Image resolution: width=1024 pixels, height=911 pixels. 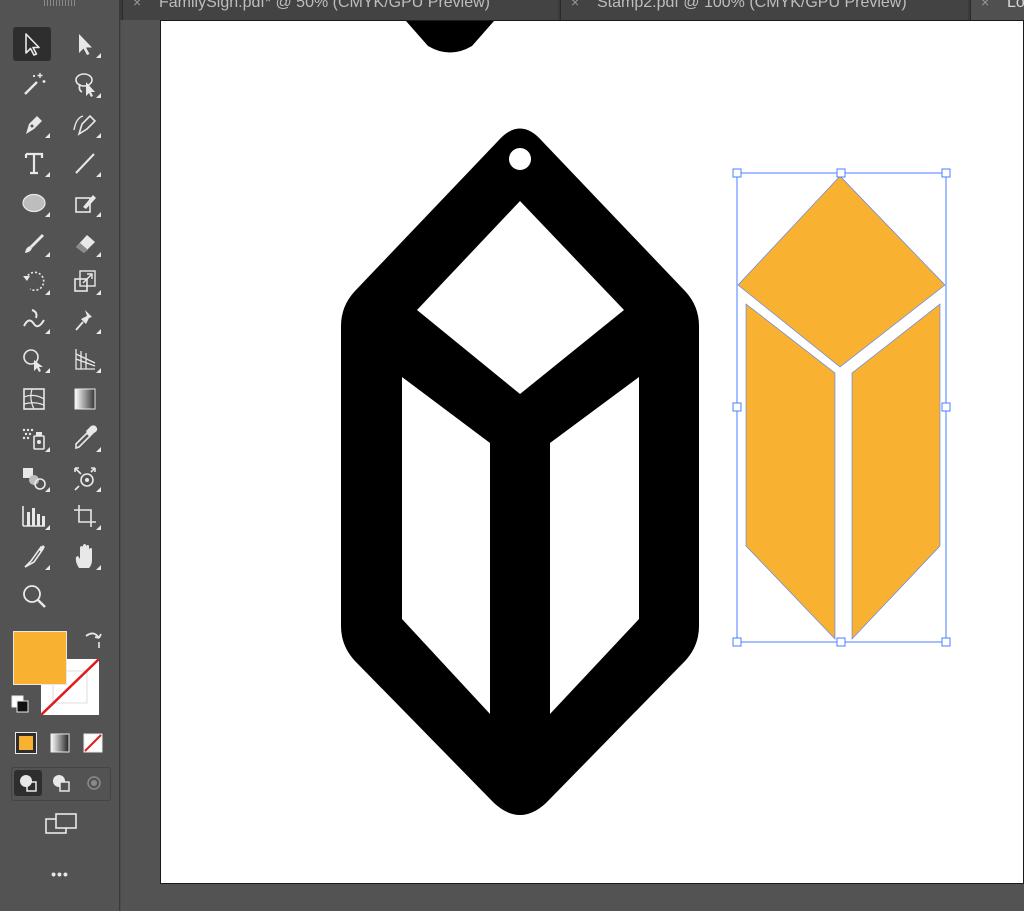 I want to click on eyedropper-tool, so click(x=85, y=438).